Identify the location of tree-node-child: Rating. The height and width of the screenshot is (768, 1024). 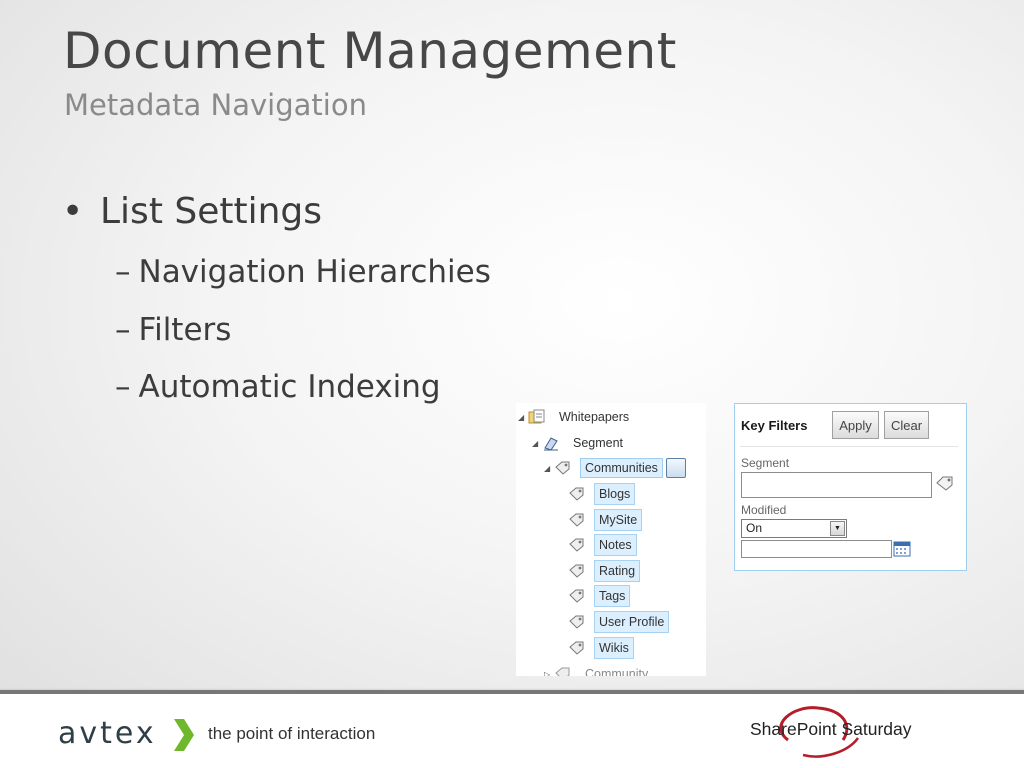
(604, 571).